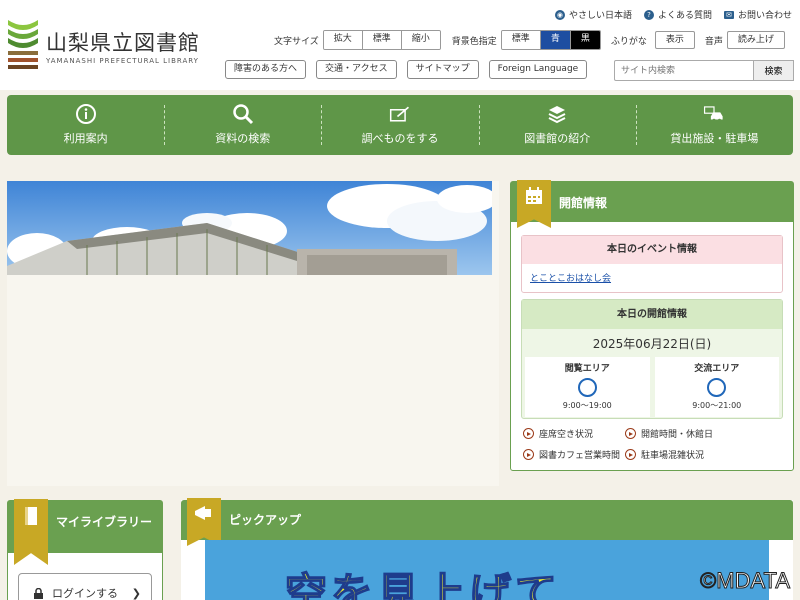 This screenshot has height=600, width=800. I want to click on banner-headline: 空を見上げて, so click(423, 584).